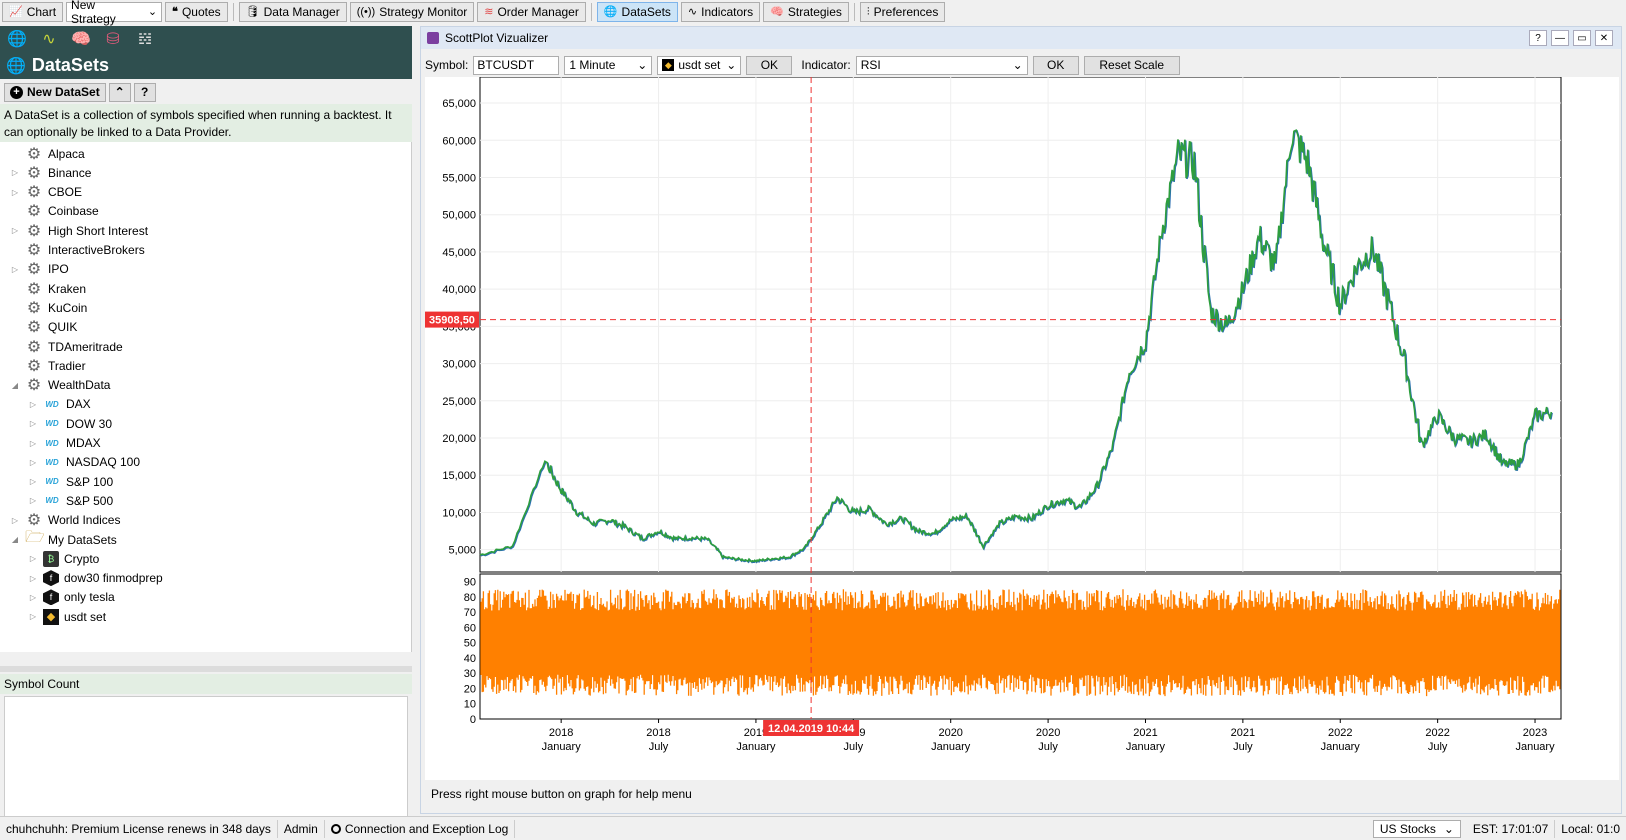 The image size is (1626, 840). Describe the element at coordinates (33, 12) in the screenshot. I see `chart-button: 📈 Chart` at that location.